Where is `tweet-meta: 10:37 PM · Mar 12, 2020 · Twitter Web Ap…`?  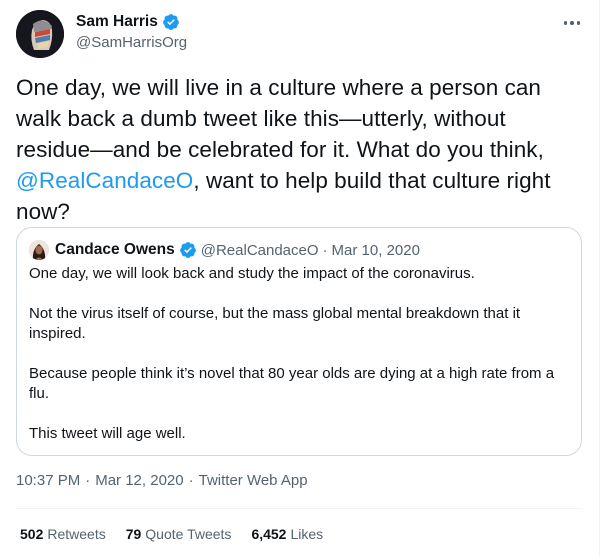
tweet-meta: 10:37 PM · Mar 12, 2020 · Twitter Web Ap… is located at coordinates (162, 480).